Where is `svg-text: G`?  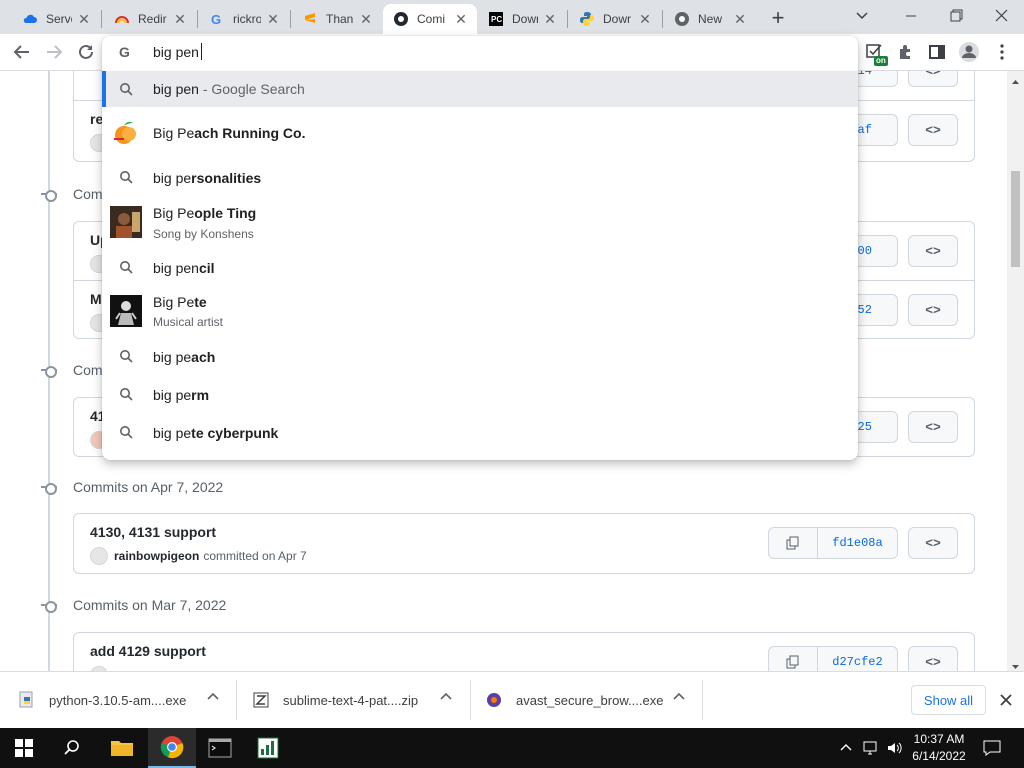
svg-text: G is located at coordinates (216, 19).